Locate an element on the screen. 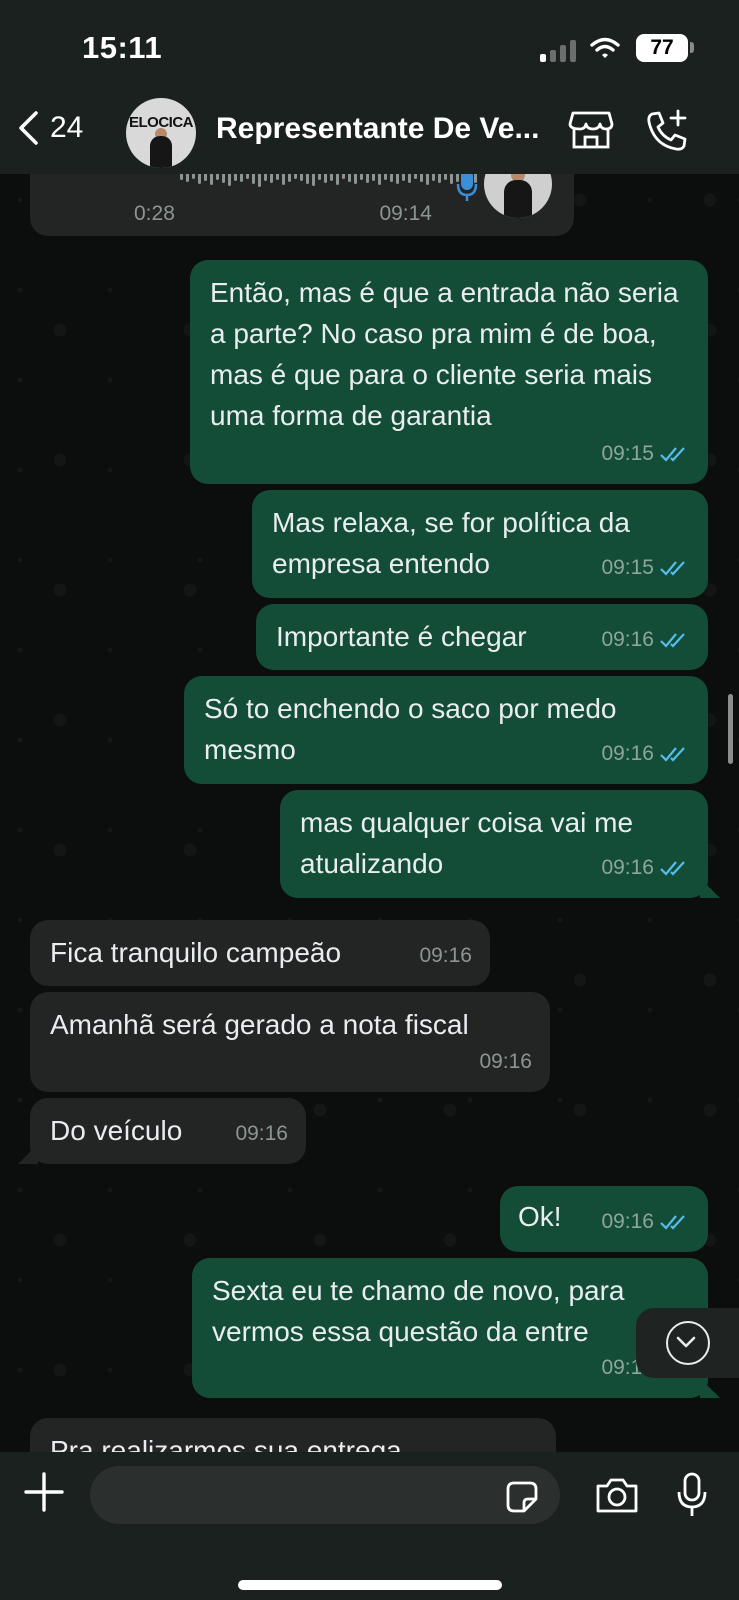 The height and width of the screenshot is (1600, 739). store-icon is located at coordinates (591, 130).